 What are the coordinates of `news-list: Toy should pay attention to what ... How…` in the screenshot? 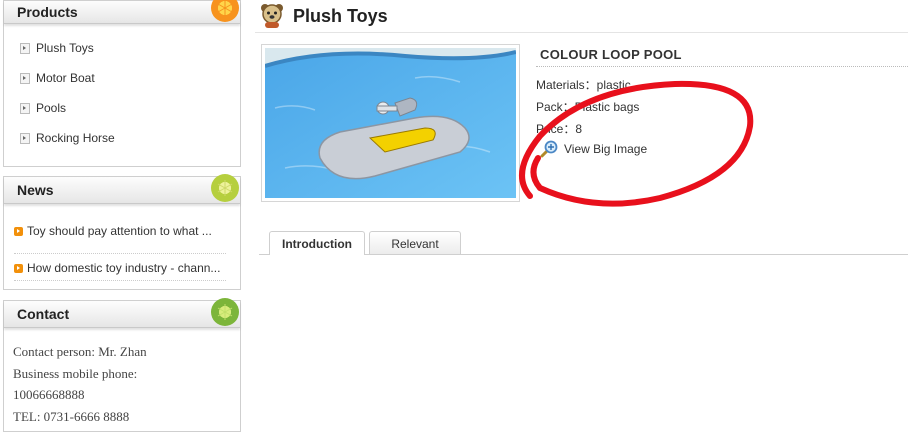 It's located at (122, 248).